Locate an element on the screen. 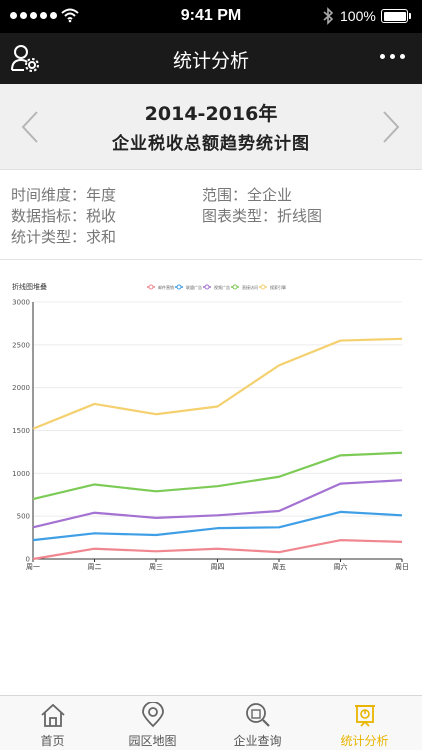  data-indicator: 数据指标：税收 is located at coordinates (64, 216).